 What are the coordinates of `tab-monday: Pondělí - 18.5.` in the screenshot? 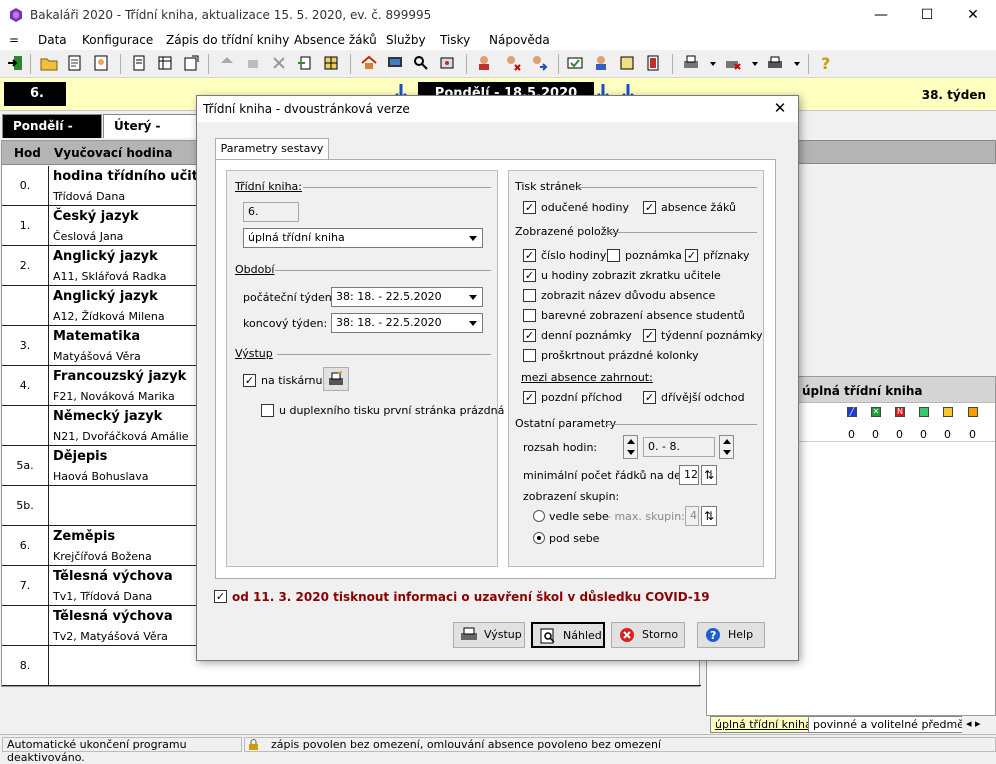 It's located at (52, 134).